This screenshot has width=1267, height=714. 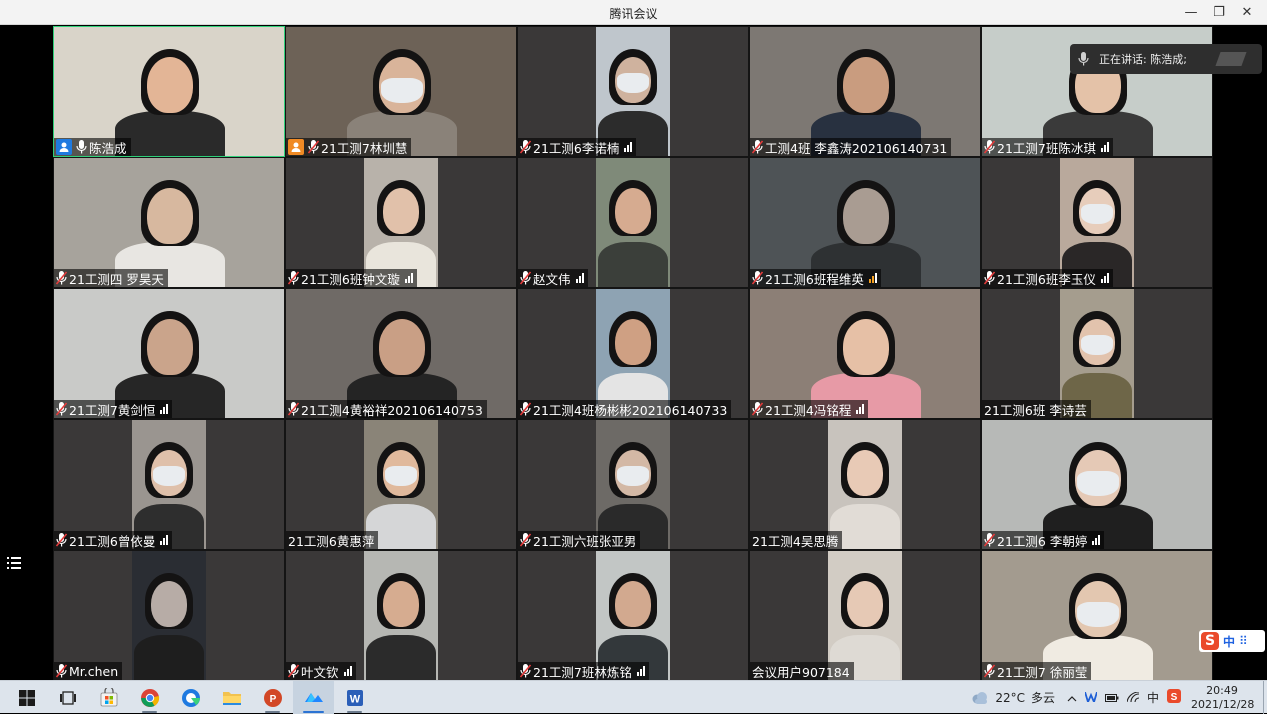 What do you see at coordinates (386, 409) in the screenshot?
I see `participant-nametag: 21工测4黄裕祥202106140753` at bounding box center [386, 409].